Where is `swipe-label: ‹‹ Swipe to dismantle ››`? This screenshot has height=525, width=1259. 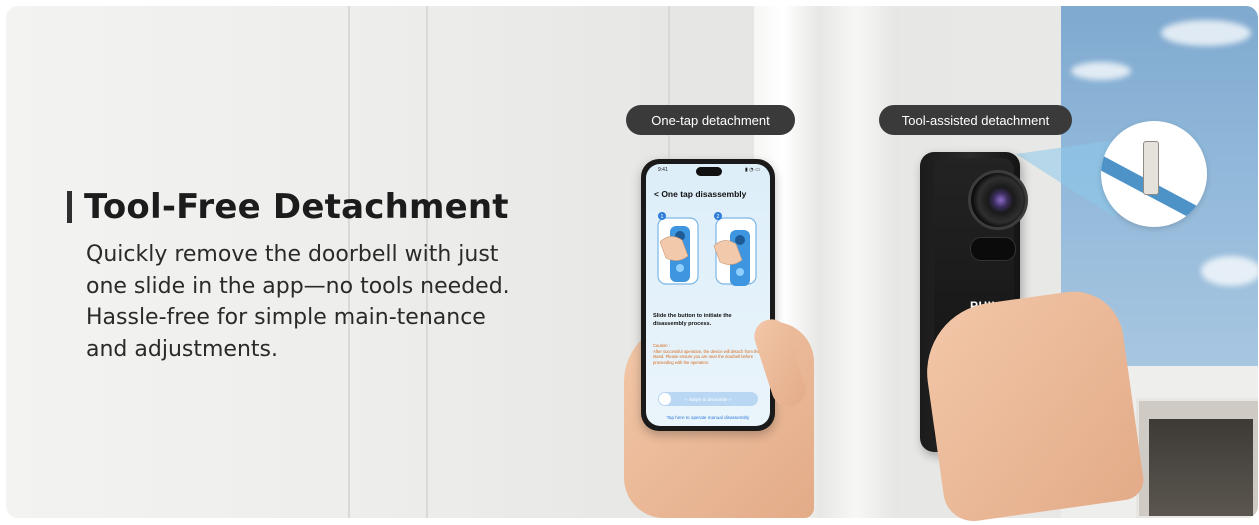
swipe-label: ‹‹ Swipe to dismantle ›› is located at coordinates (708, 399).